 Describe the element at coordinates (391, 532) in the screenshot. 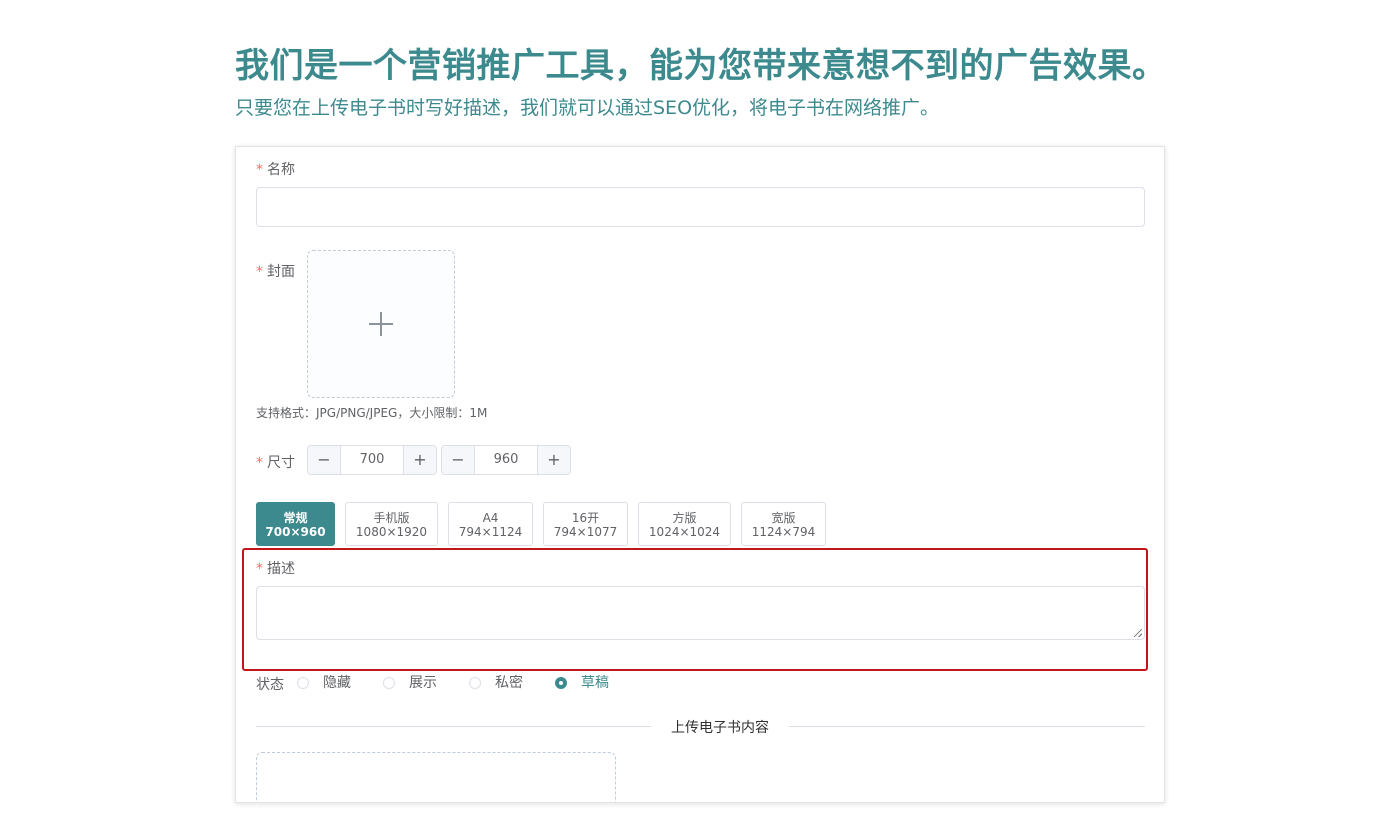

I see `preset-dims: 1080×1920` at that location.